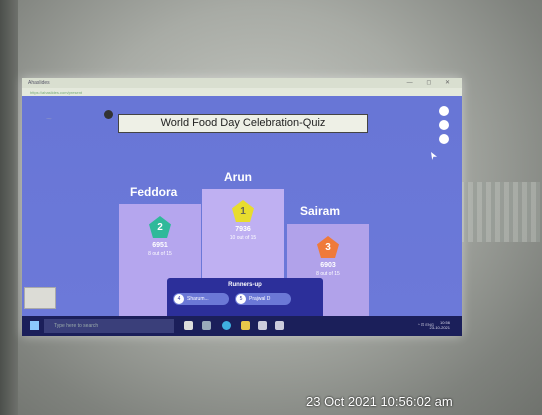  What do you see at coordinates (444, 111) in the screenshot?
I see `fullscreen-icon` at bounding box center [444, 111].